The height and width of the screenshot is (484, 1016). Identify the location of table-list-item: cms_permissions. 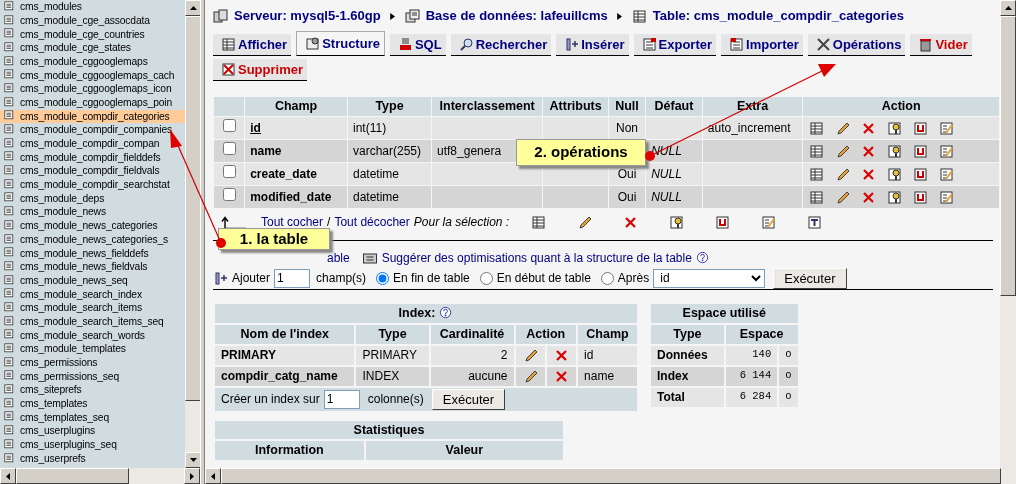
(92, 362).